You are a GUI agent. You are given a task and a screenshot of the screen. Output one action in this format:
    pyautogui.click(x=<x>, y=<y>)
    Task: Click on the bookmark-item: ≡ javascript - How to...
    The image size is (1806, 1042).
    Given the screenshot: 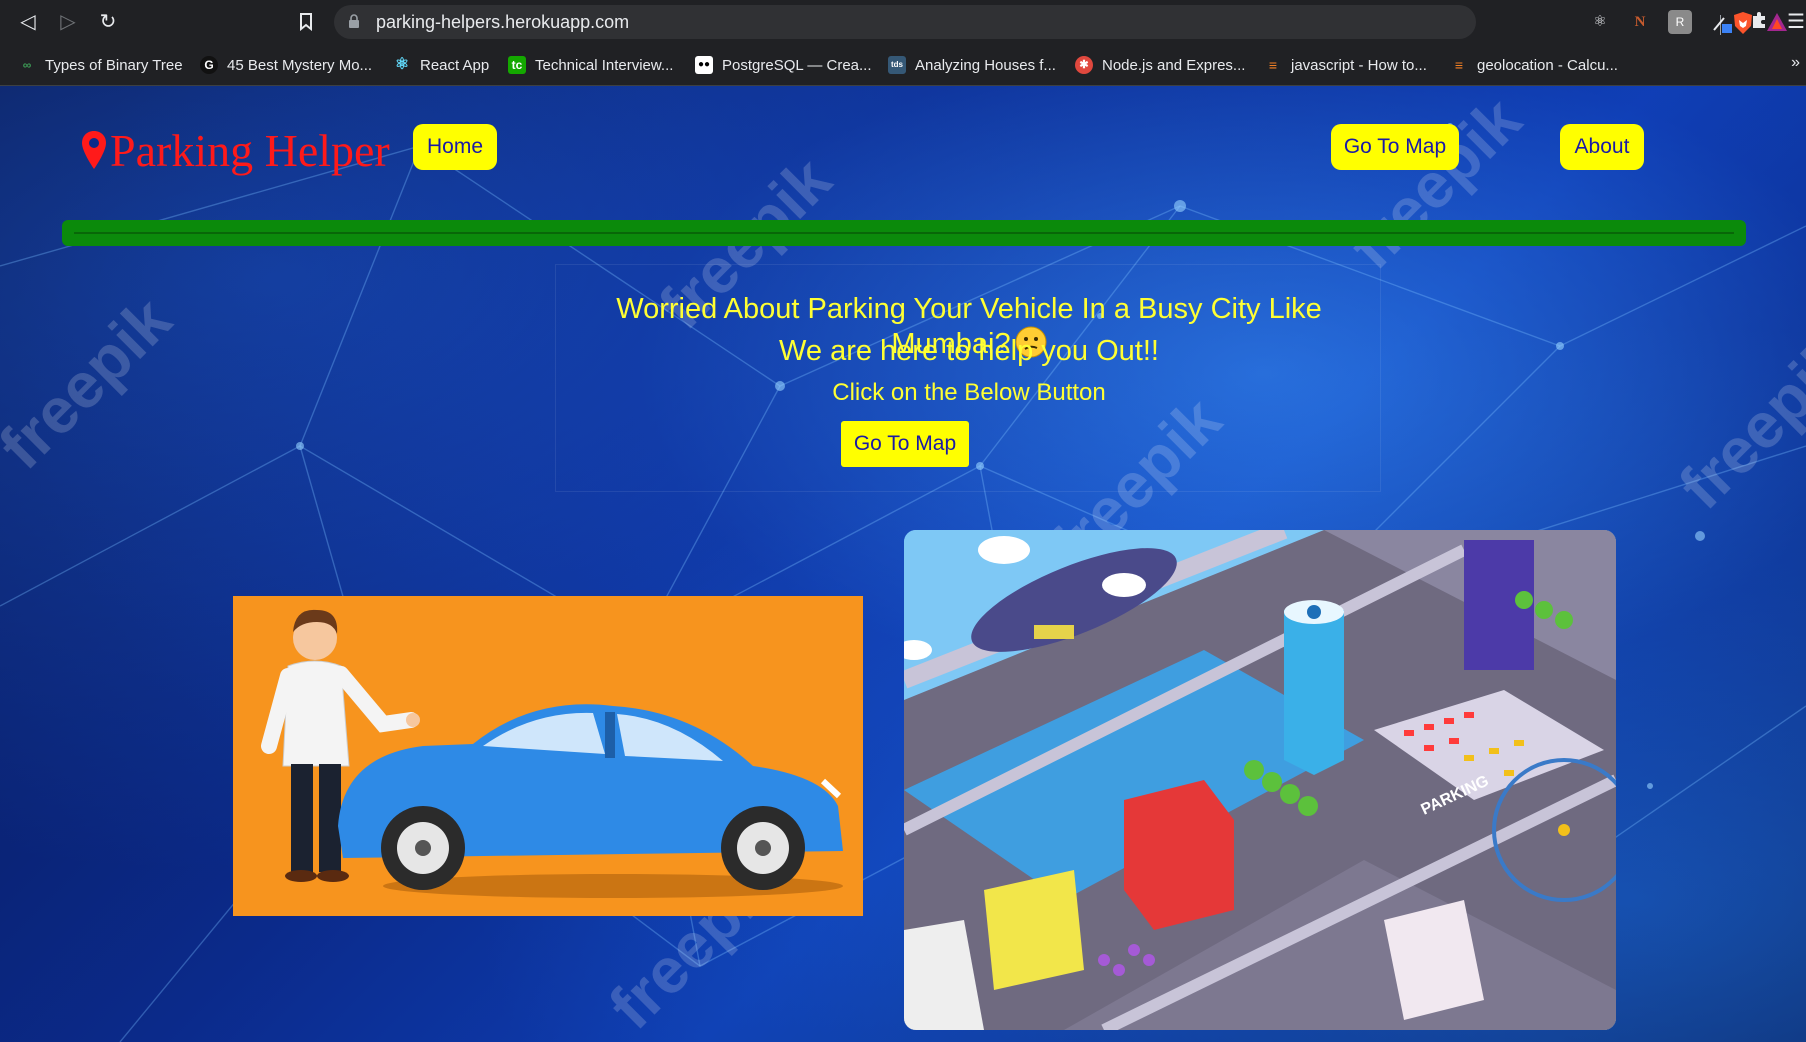 What is the action you would take?
    pyautogui.click(x=1345, y=65)
    